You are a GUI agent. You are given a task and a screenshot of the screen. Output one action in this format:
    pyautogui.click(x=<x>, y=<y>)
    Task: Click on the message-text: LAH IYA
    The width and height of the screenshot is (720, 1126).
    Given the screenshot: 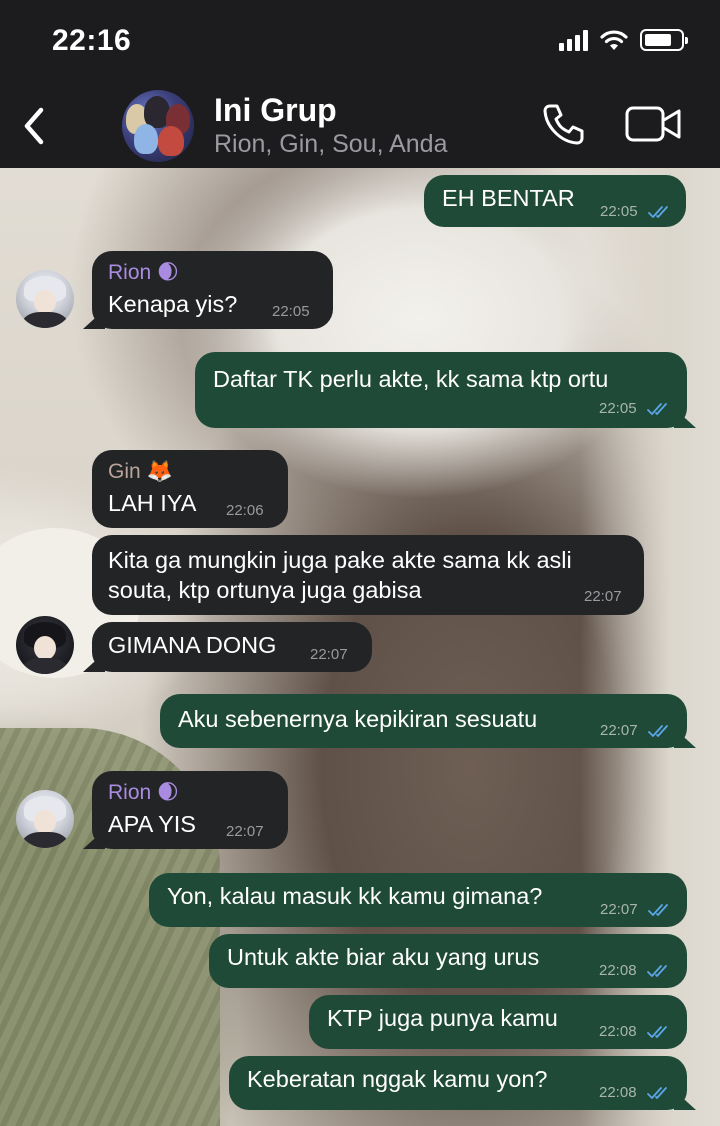 What is the action you would take?
    pyautogui.click(x=152, y=503)
    